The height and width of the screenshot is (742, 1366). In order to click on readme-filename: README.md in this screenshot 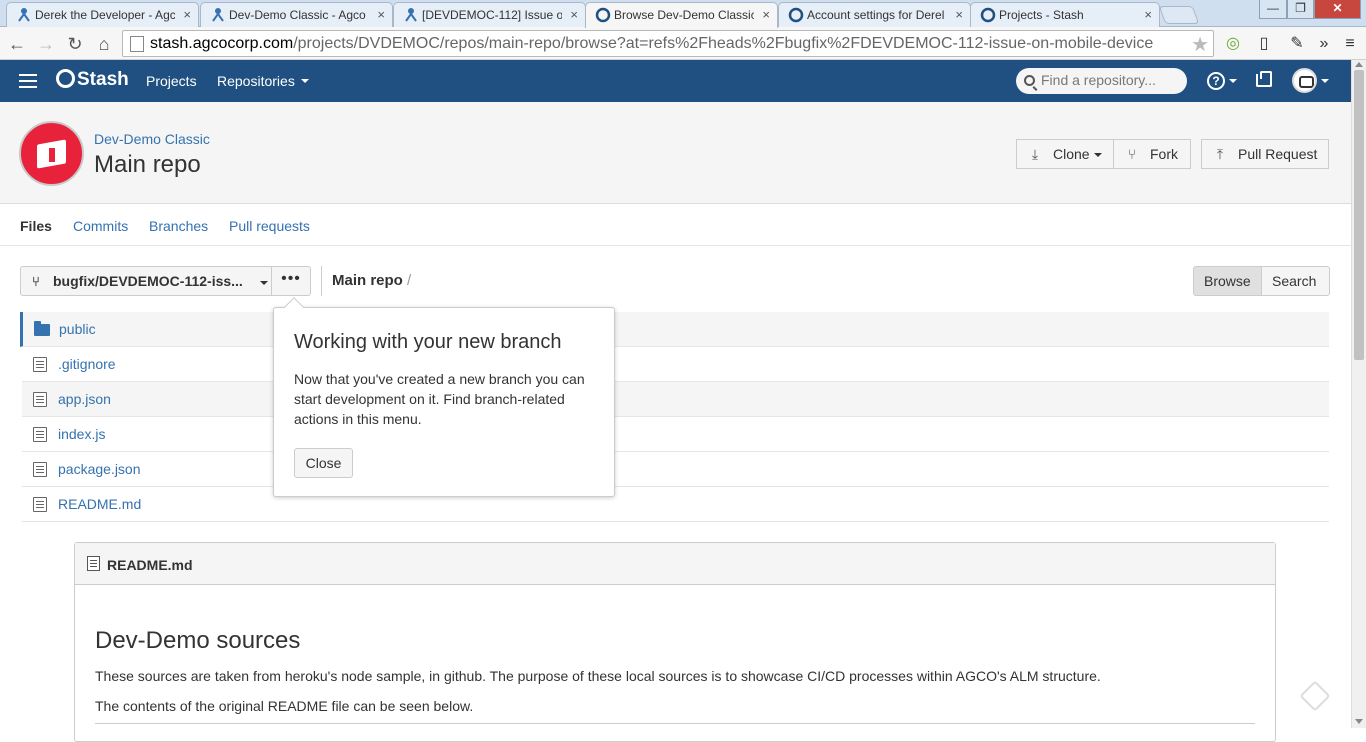, I will do `click(150, 565)`.